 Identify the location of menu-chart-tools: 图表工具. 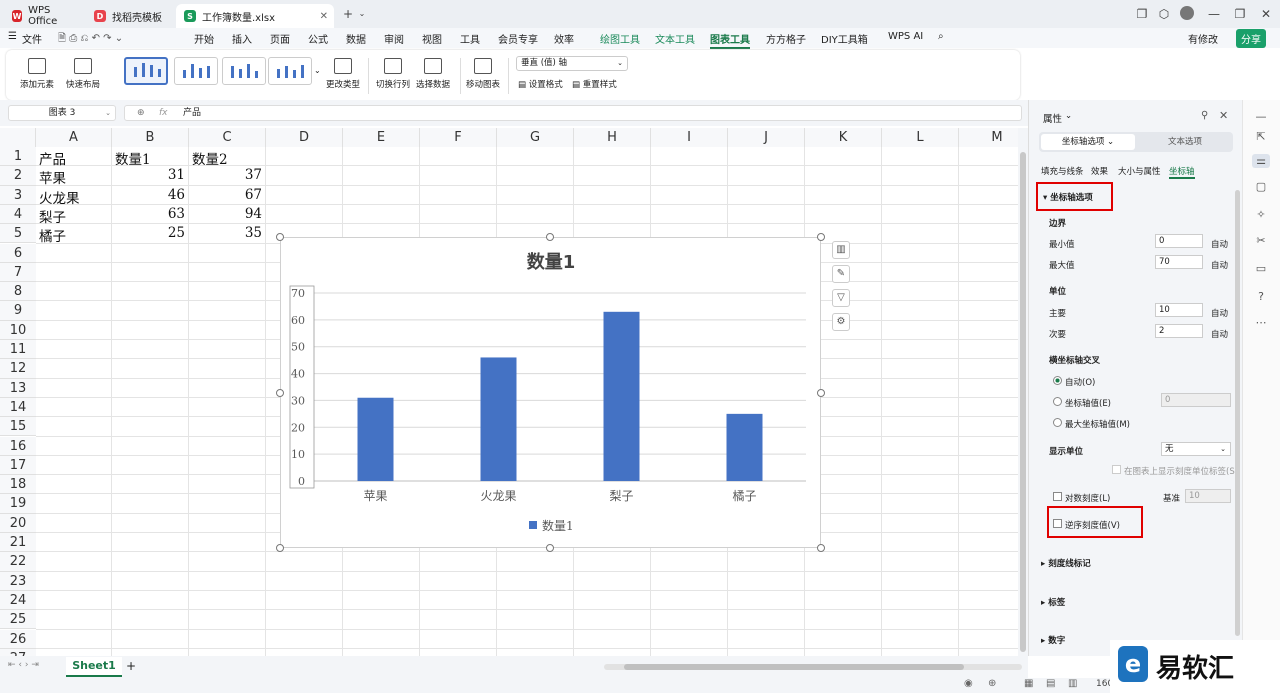
(730, 40).